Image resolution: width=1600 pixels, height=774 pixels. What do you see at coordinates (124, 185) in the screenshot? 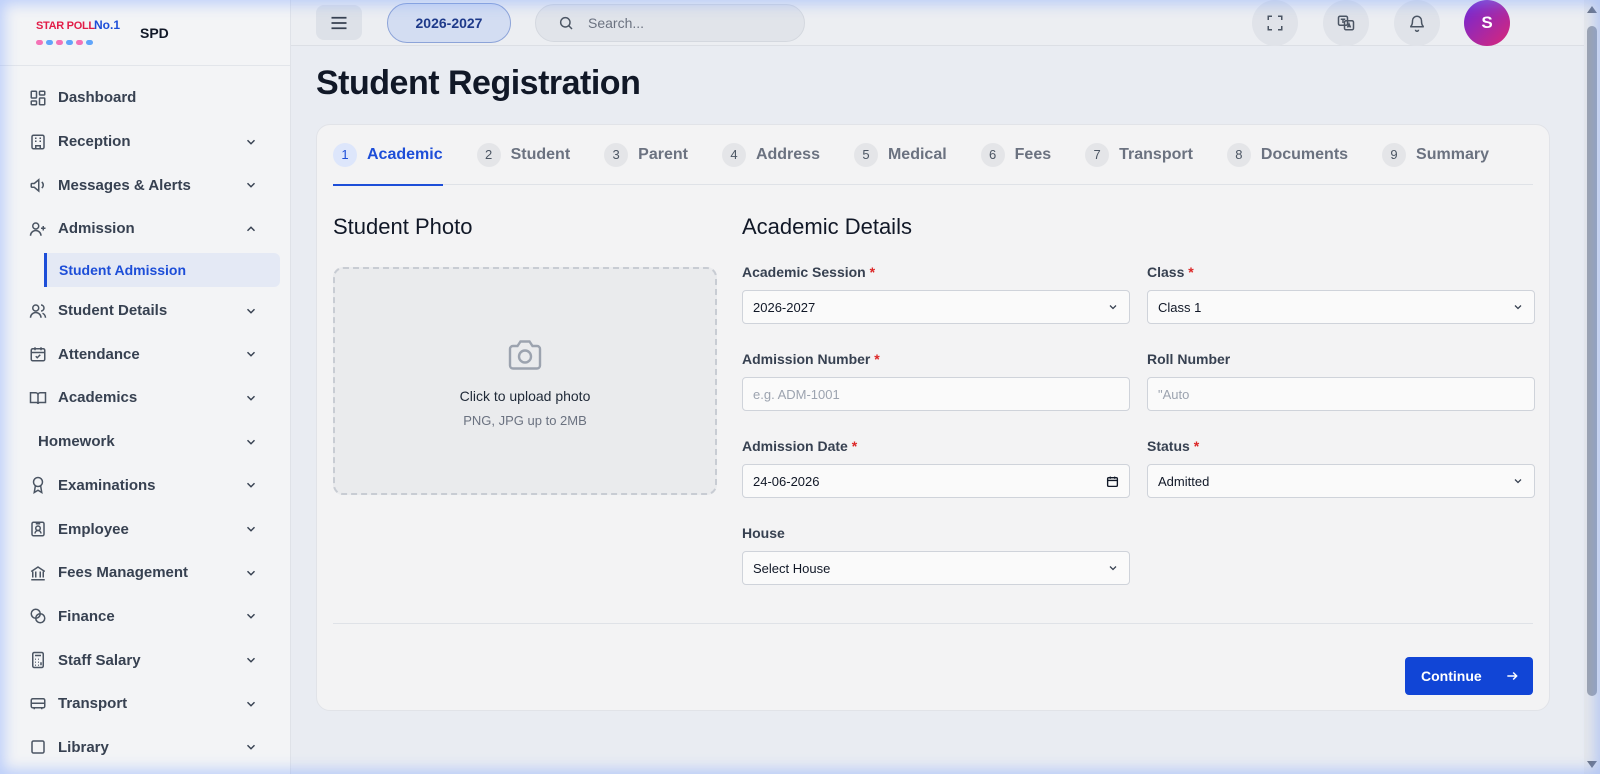
I see `sidebar-item-label: Messages & Alerts` at bounding box center [124, 185].